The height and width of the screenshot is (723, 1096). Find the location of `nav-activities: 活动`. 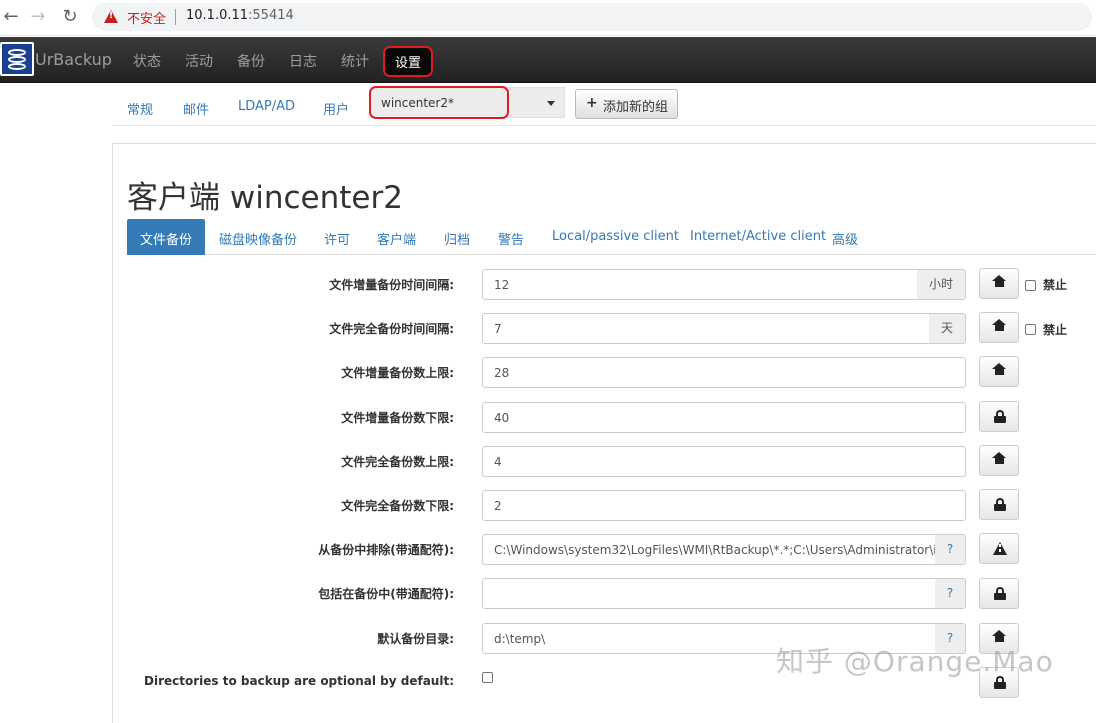

nav-activities: 活动 is located at coordinates (199, 61).